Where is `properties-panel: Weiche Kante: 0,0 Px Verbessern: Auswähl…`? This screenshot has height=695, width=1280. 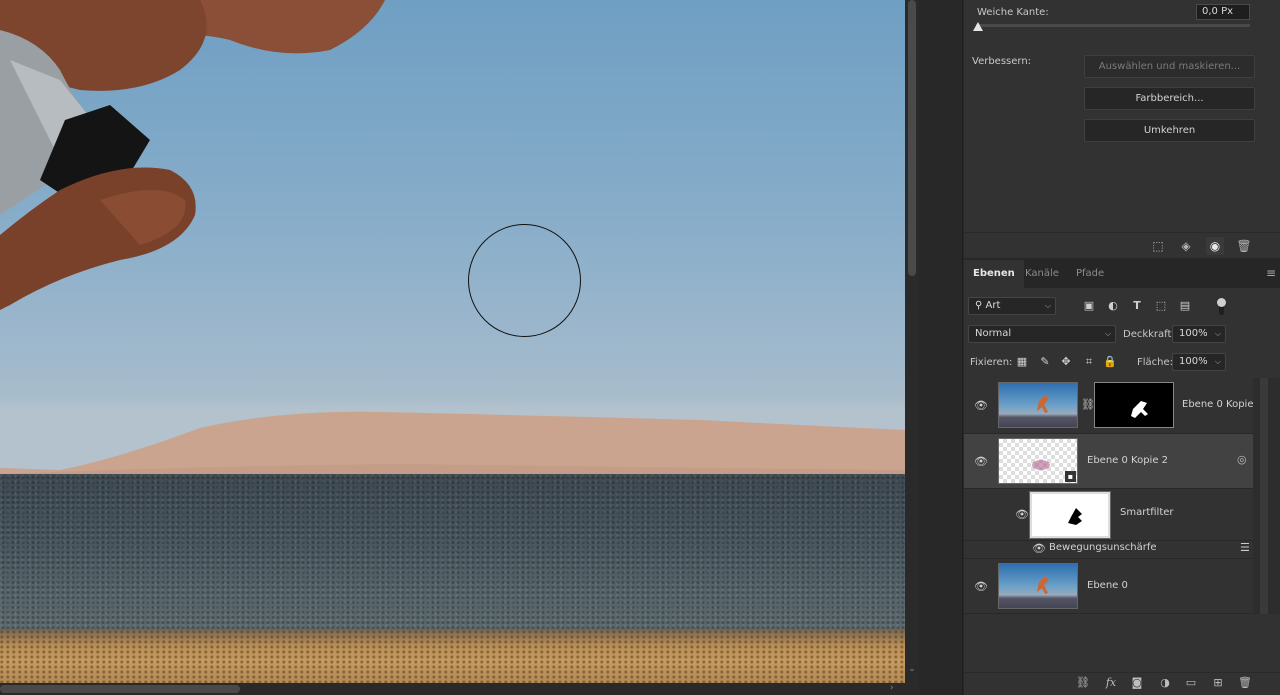
properties-panel: Weiche Kante: 0,0 Px Verbessern: Auswähl… is located at coordinates (1122, 129).